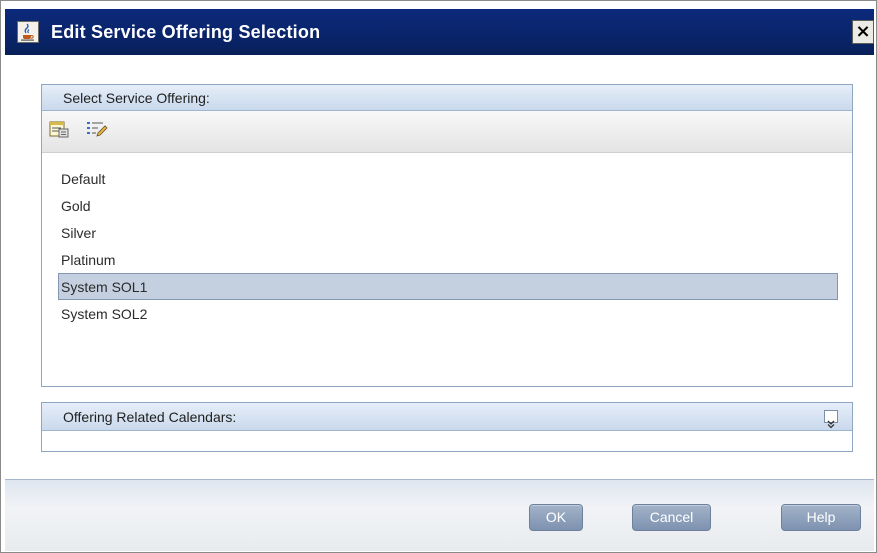 The image size is (877, 553). I want to click on double-chevron-down-icon, so click(831, 424).